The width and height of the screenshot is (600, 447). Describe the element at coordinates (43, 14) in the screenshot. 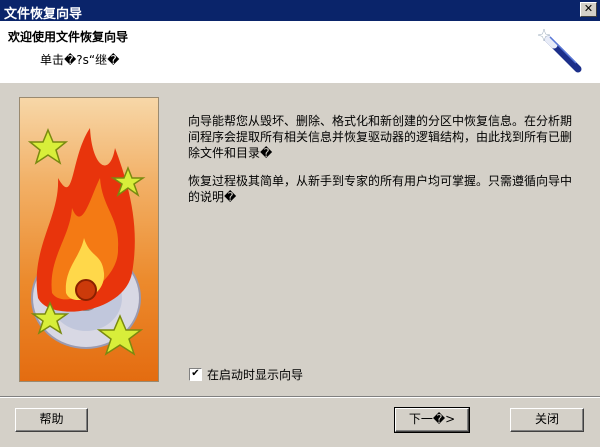

I see `window-title: 文件恢复向导` at that location.